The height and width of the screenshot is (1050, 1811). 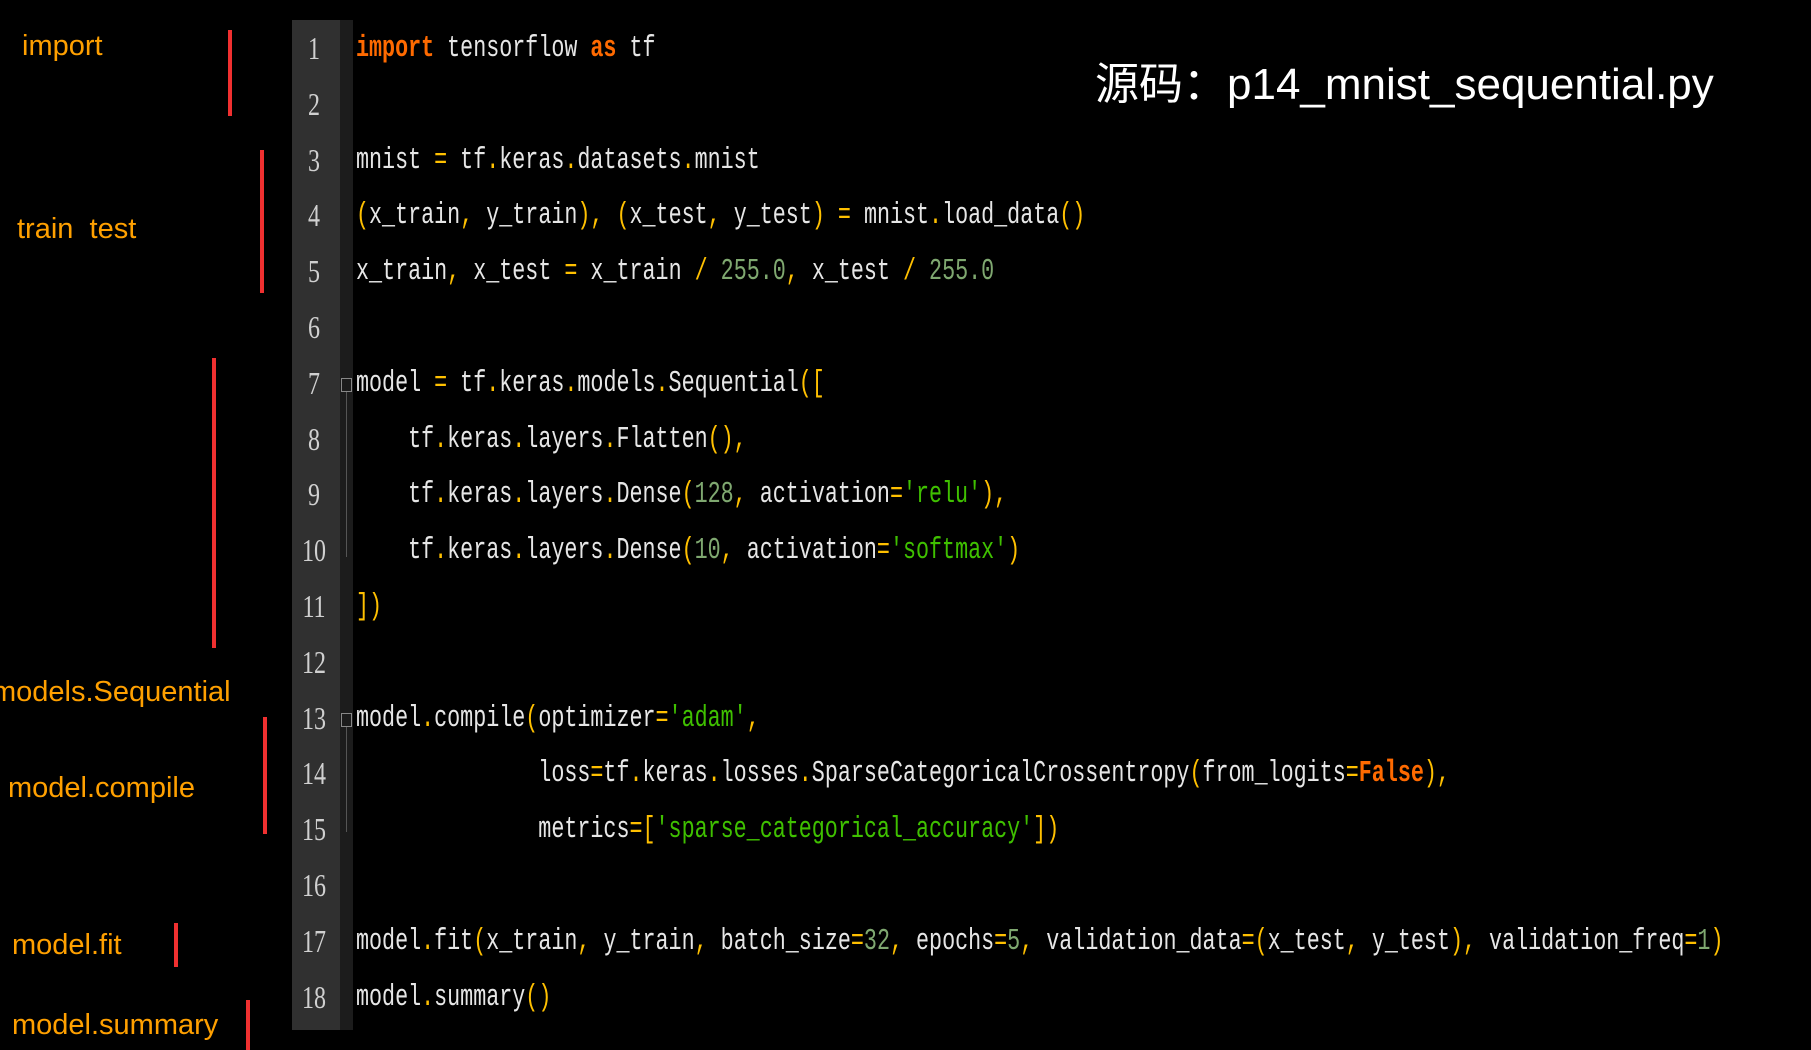 What do you see at coordinates (942, 495) in the screenshot?
I see `code-token: 'relu'` at bounding box center [942, 495].